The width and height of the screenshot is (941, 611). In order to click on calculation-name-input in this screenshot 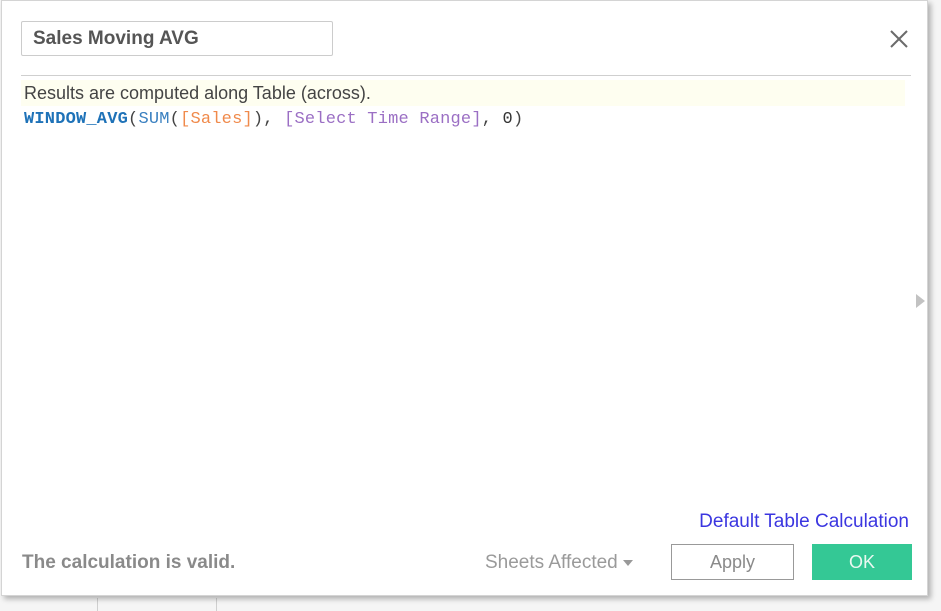, I will do `click(177, 38)`.